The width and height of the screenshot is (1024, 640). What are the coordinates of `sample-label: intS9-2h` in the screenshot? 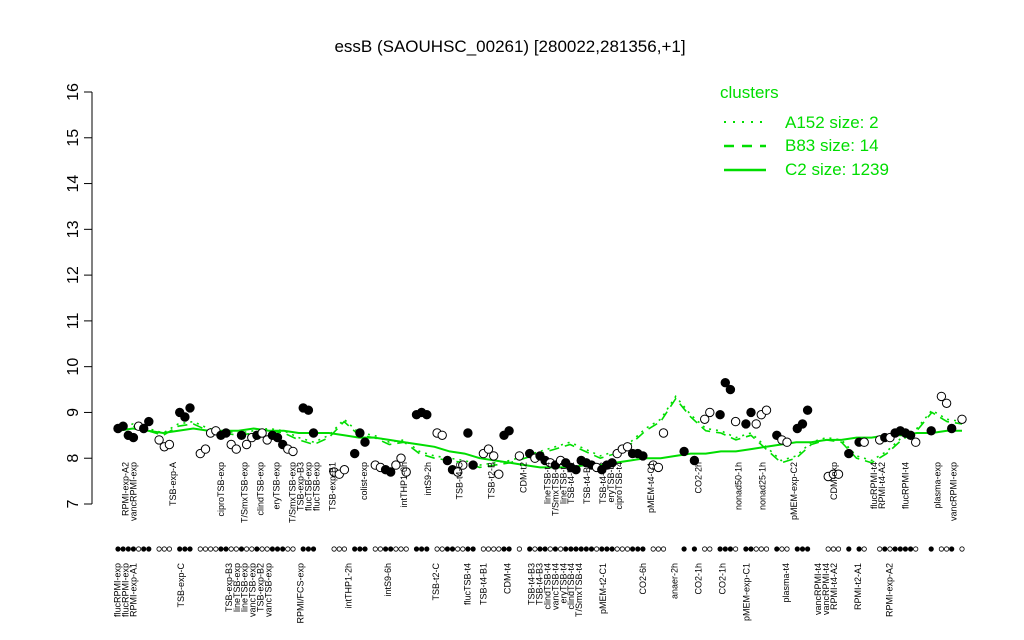 It's located at (428, 479).